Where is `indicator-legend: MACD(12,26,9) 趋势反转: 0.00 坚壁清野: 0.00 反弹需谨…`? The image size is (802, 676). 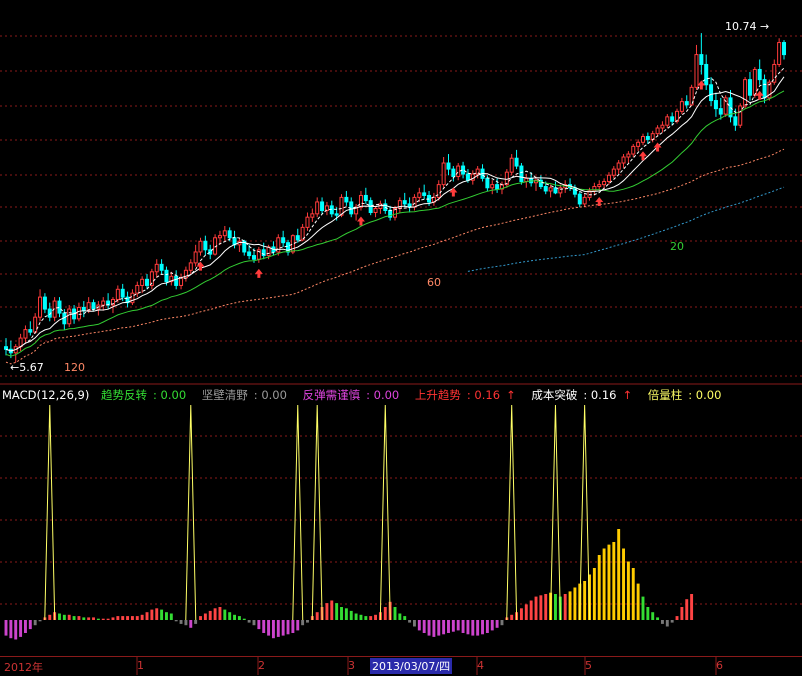 indicator-legend: MACD(12,26,9) 趋势反转: 0.00 坚壁清野: 0.00 反弹需谨… is located at coordinates (367, 395).